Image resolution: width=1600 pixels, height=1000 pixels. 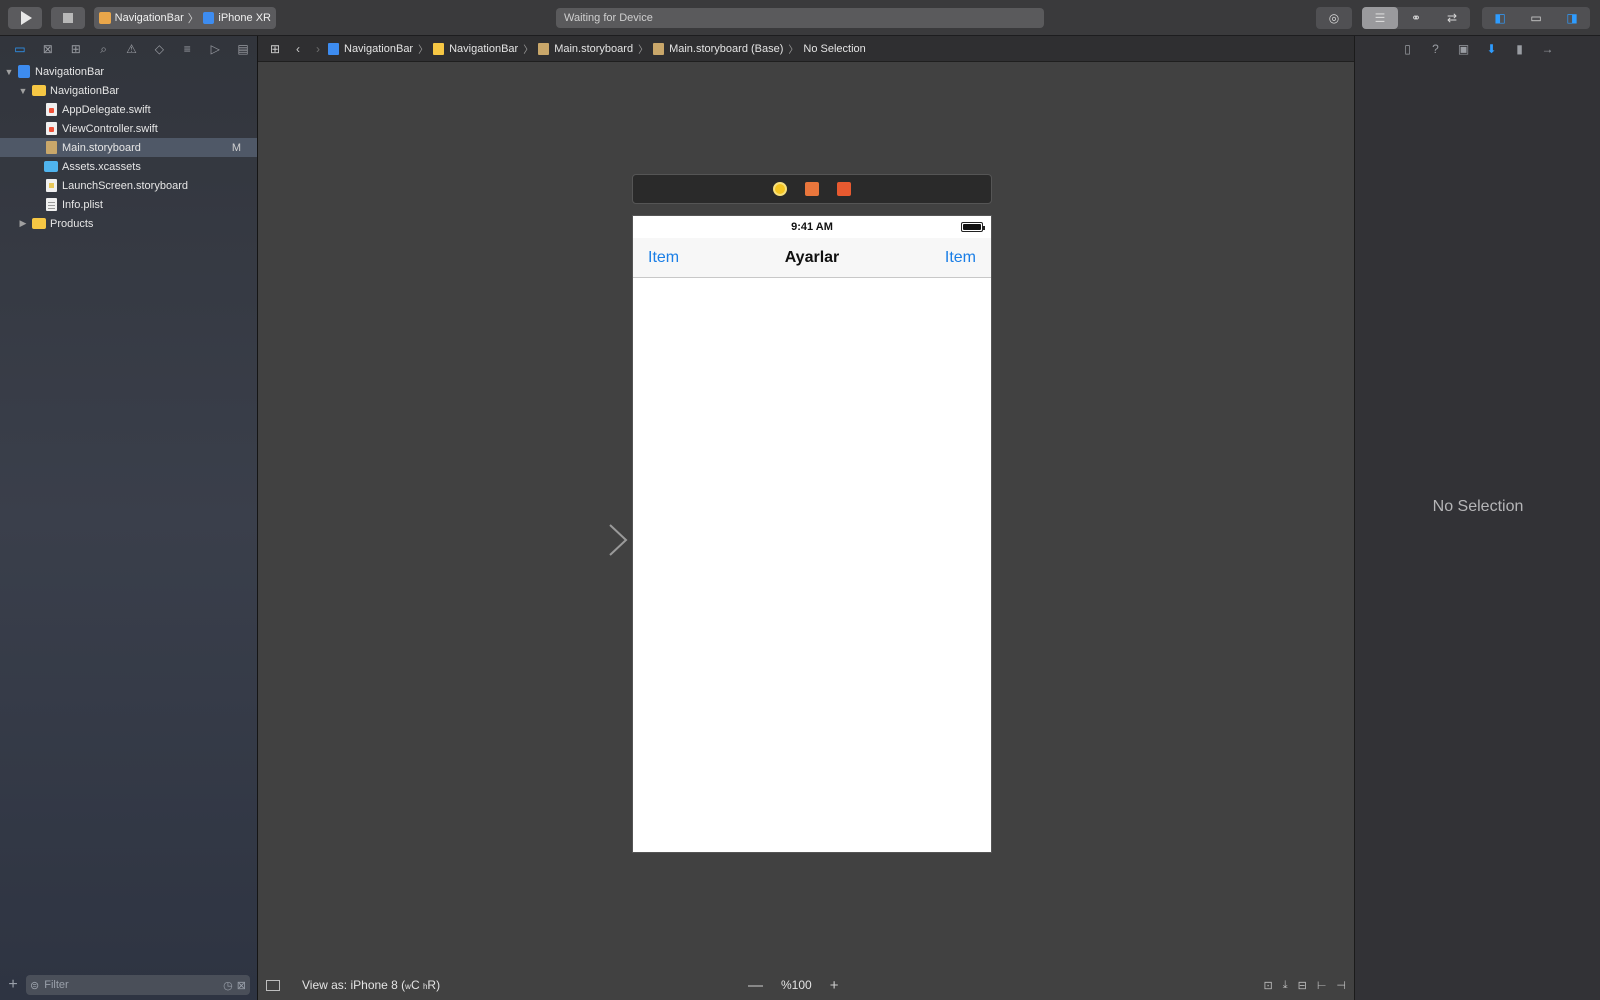 I want to click on forward-icon: ›, so click(x=318, y=49).